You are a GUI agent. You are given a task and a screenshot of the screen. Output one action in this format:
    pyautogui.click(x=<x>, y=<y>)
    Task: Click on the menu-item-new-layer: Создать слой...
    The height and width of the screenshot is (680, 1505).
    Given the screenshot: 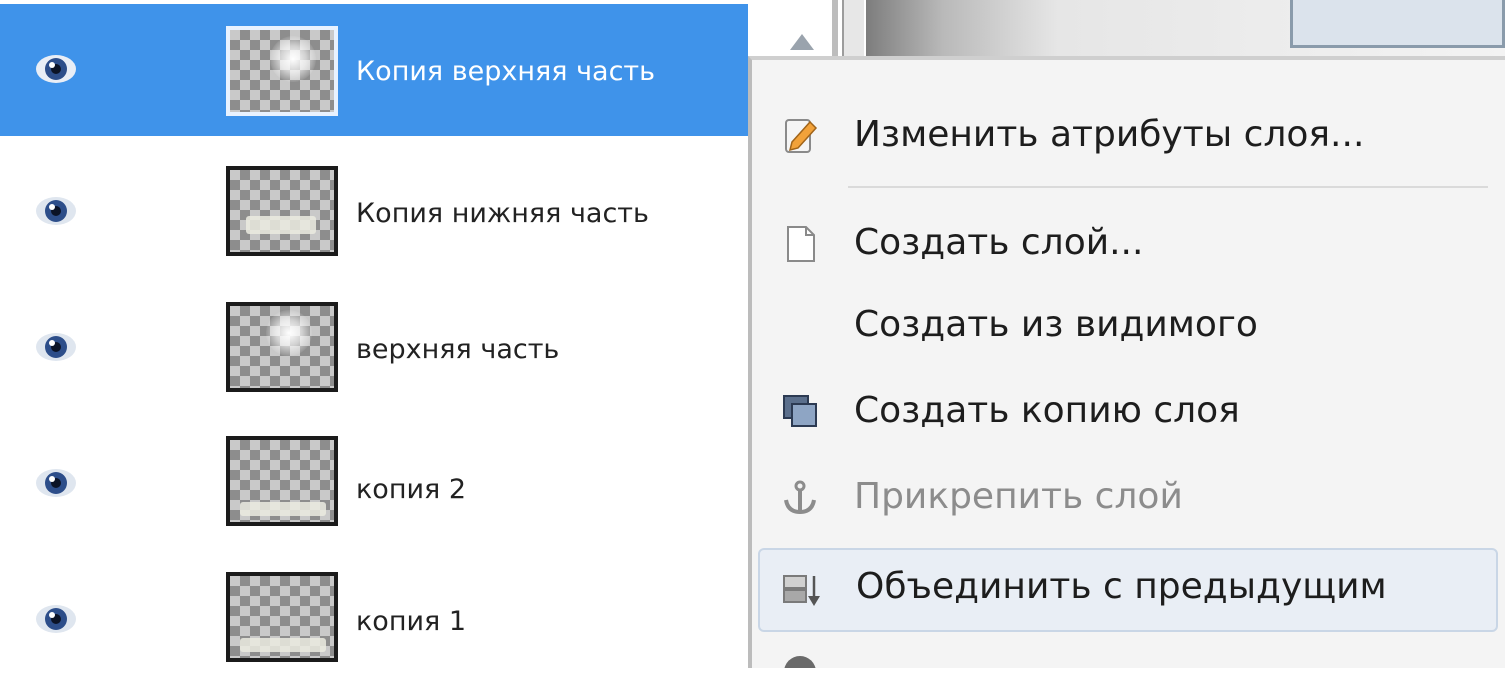 What is the action you would take?
    pyautogui.click(x=1128, y=246)
    